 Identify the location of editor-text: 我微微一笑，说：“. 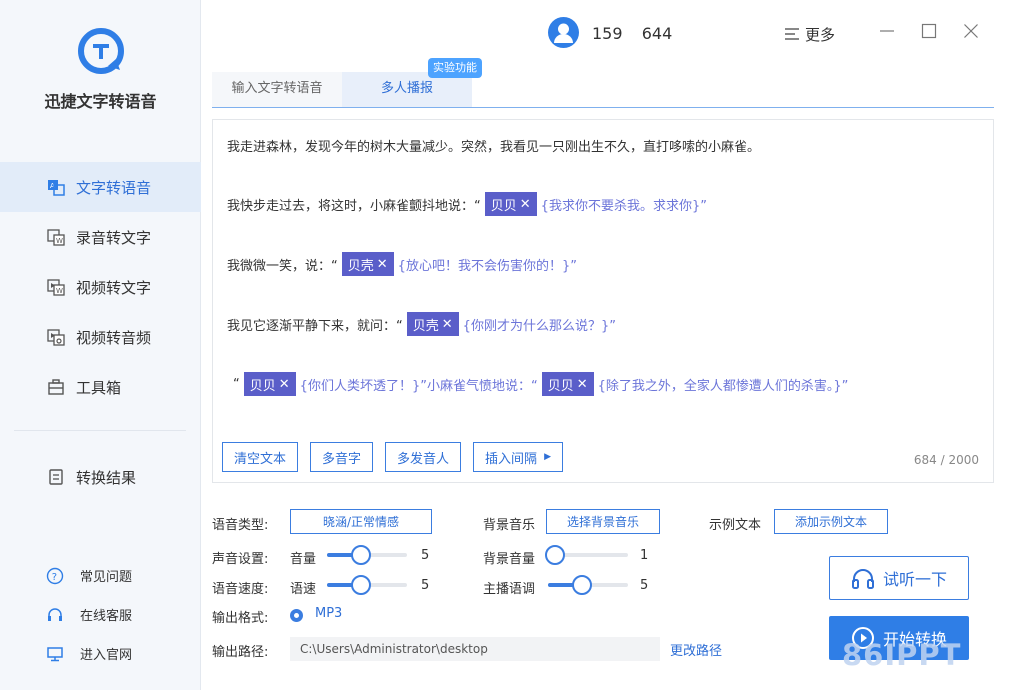
(282, 266).